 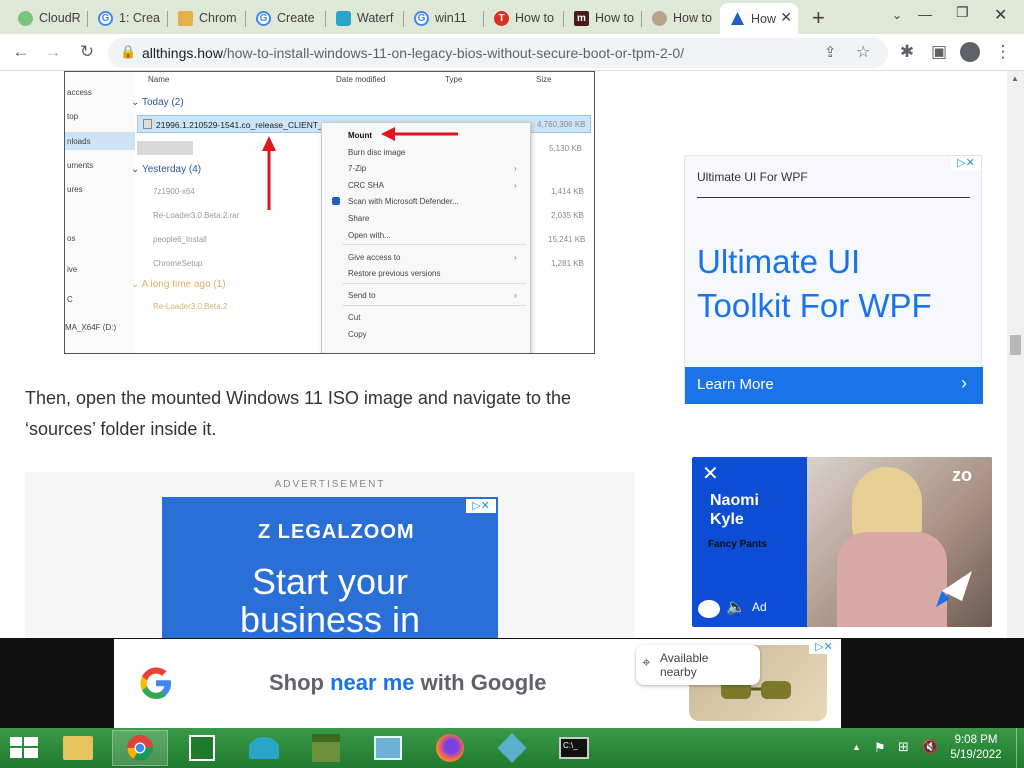 What do you see at coordinates (759, 607) in the screenshot?
I see `ad-label: Ad` at bounding box center [759, 607].